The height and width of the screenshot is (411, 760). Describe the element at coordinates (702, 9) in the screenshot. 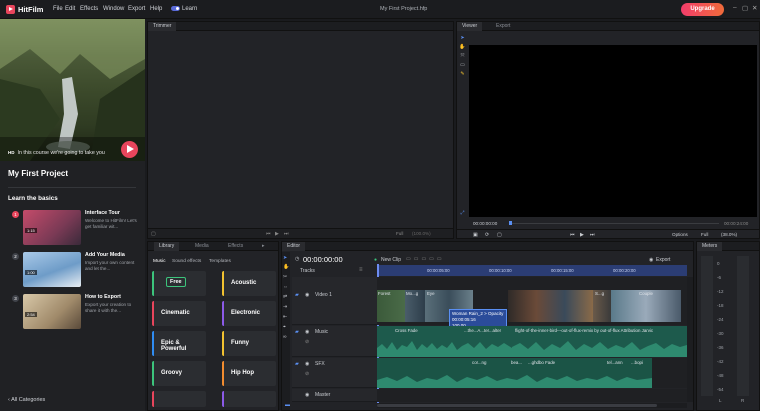

I see `upgrade-button: Upgrade` at that location.